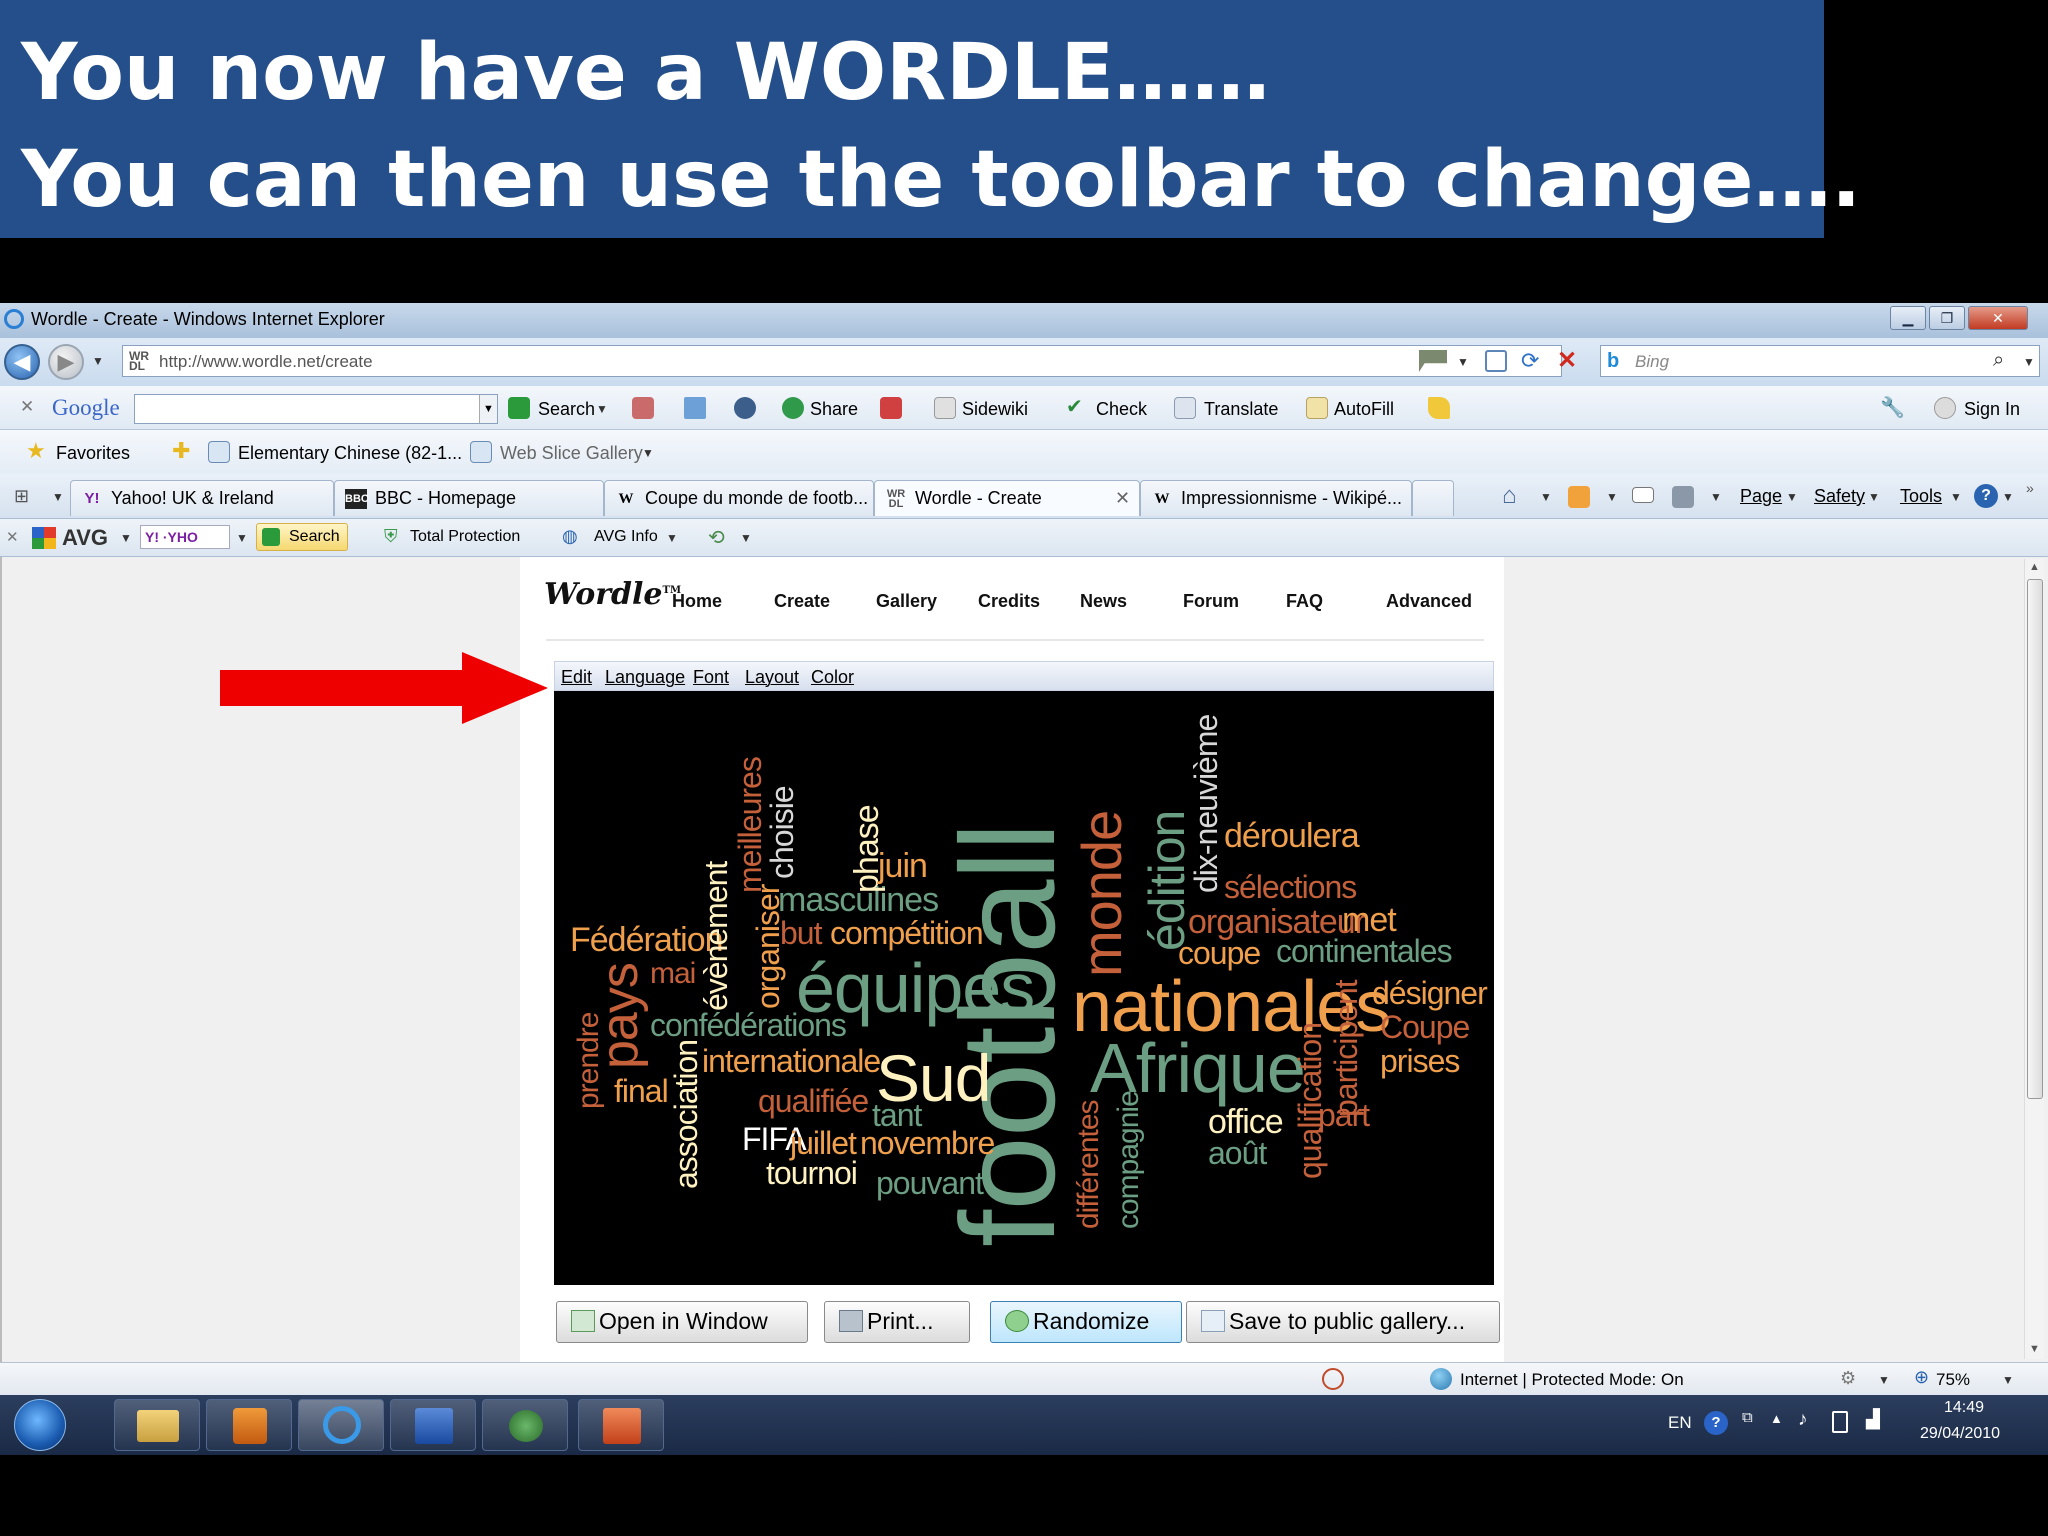 The image size is (2048, 1536). What do you see at coordinates (93, 453) in the screenshot?
I see `favorites-button: Favorites` at bounding box center [93, 453].